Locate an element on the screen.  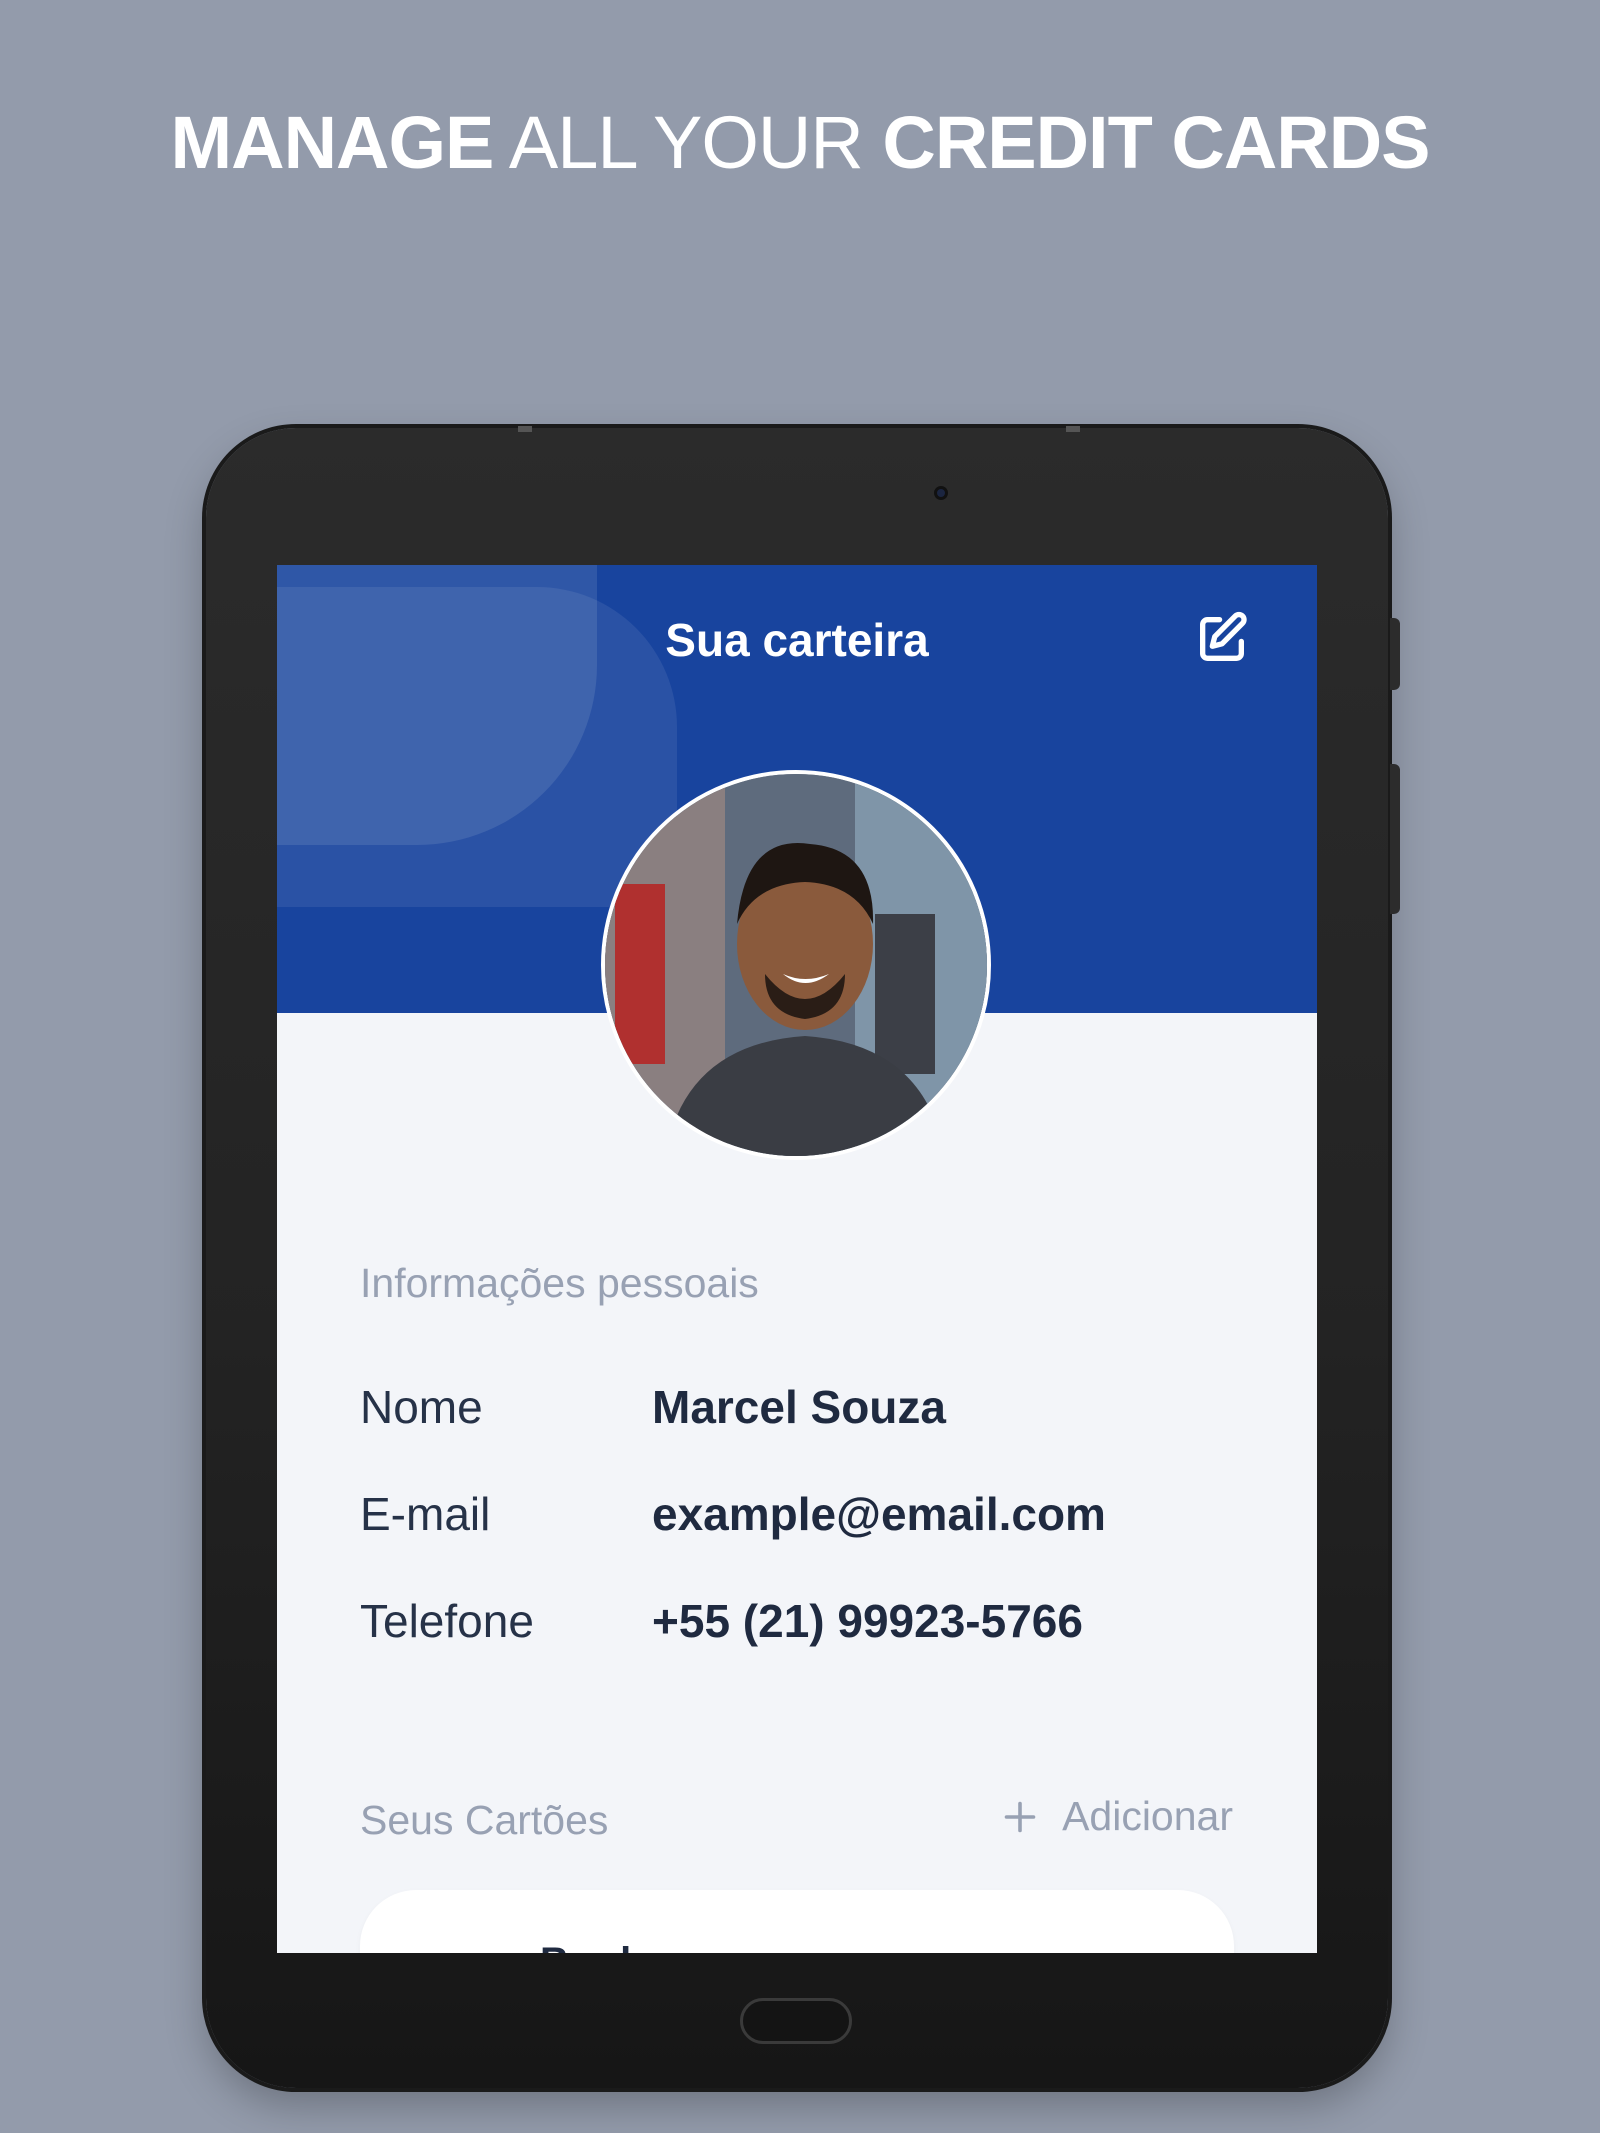
info-label: Telefone is located at coordinates (447, 1621).